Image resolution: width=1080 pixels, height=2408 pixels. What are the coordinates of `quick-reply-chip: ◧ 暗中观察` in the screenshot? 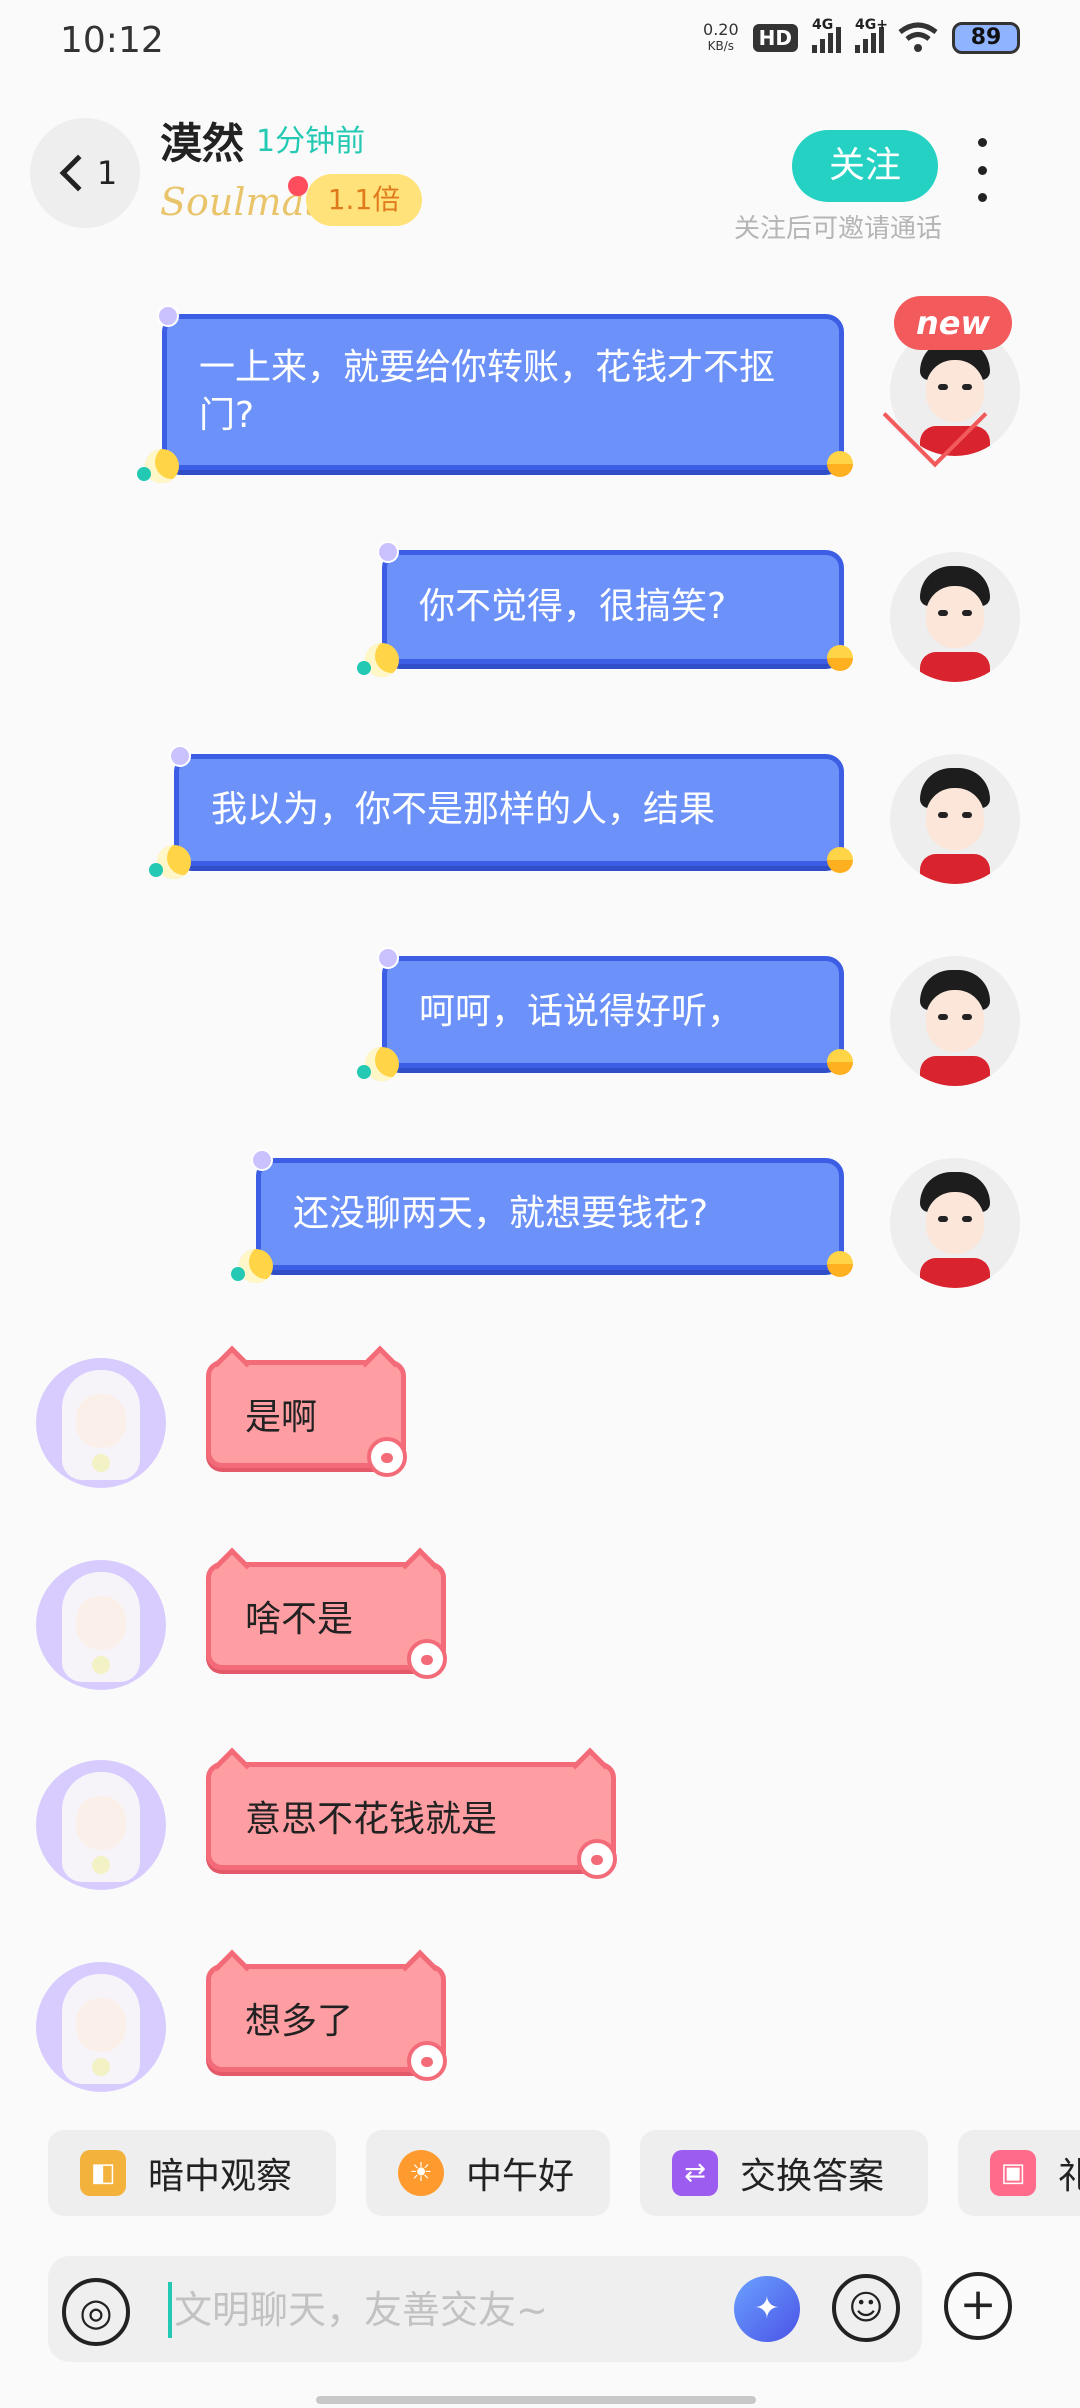 It's located at (192, 2173).